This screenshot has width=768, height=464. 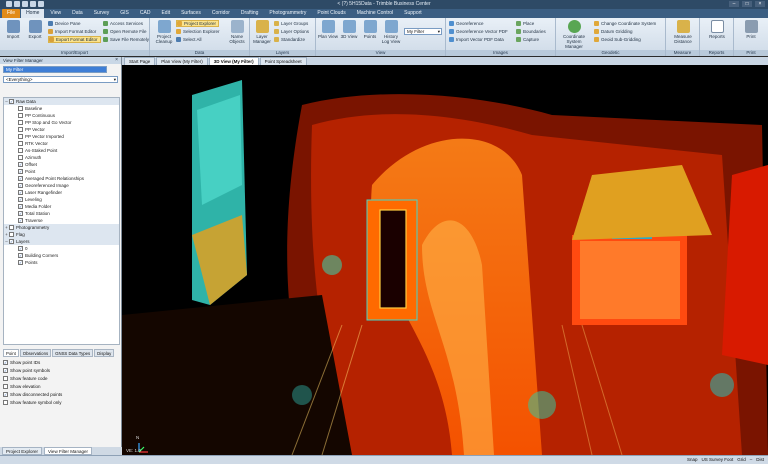 What do you see at coordinates (423, 31) in the screenshot?
I see `view-filter-select: My Filter ▾` at bounding box center [423, 31].